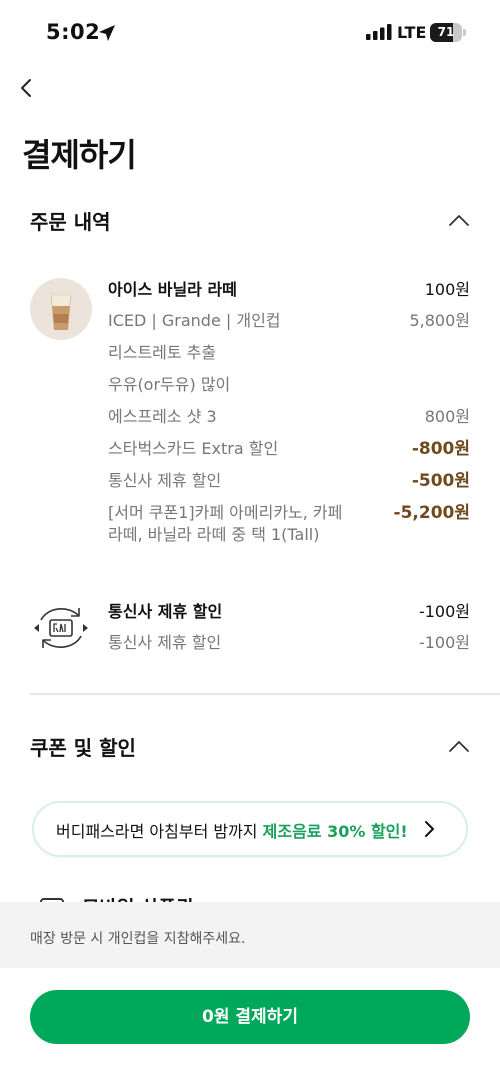  I want to click on promo-highlight: 제조음료 30% 할인!, so click(335, 831).